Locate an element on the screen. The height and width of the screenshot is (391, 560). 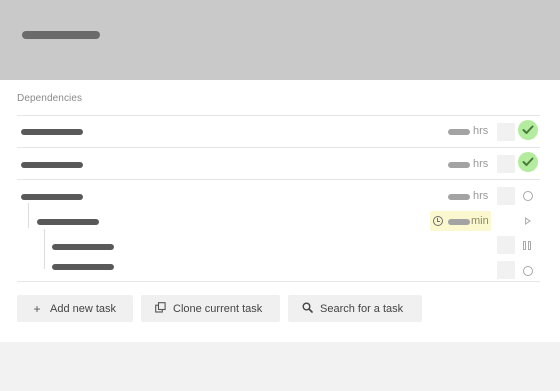
clock-icon is located at coordinates (438, 221).